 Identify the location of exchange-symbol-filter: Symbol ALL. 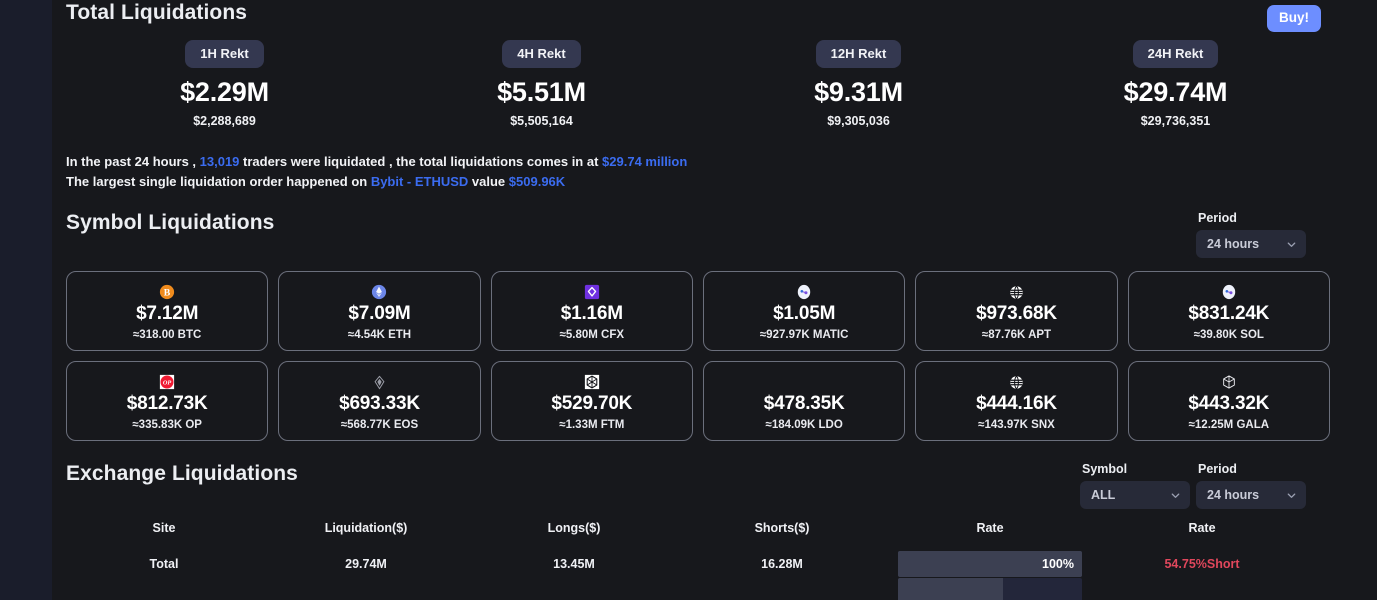
(1135, 485).